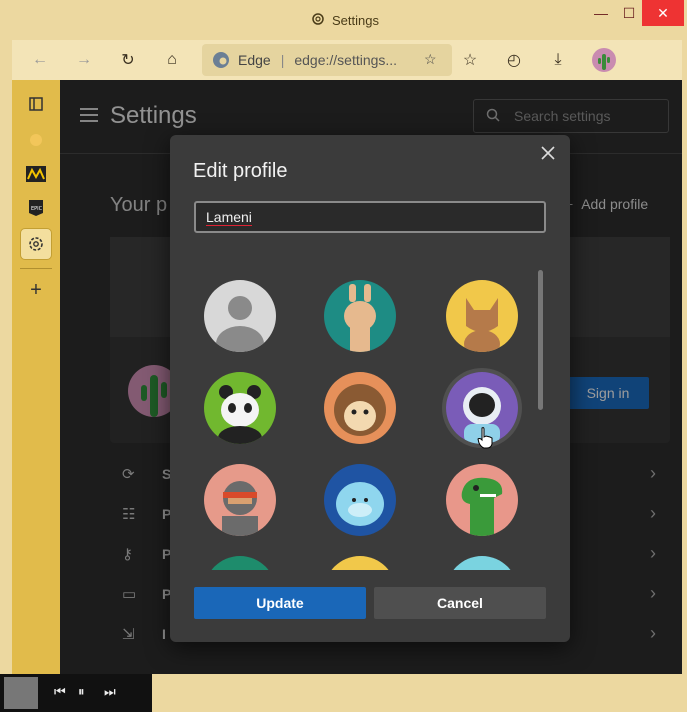 The image size is (687, 712). I want to click on default-avatar, so click(240, 316).